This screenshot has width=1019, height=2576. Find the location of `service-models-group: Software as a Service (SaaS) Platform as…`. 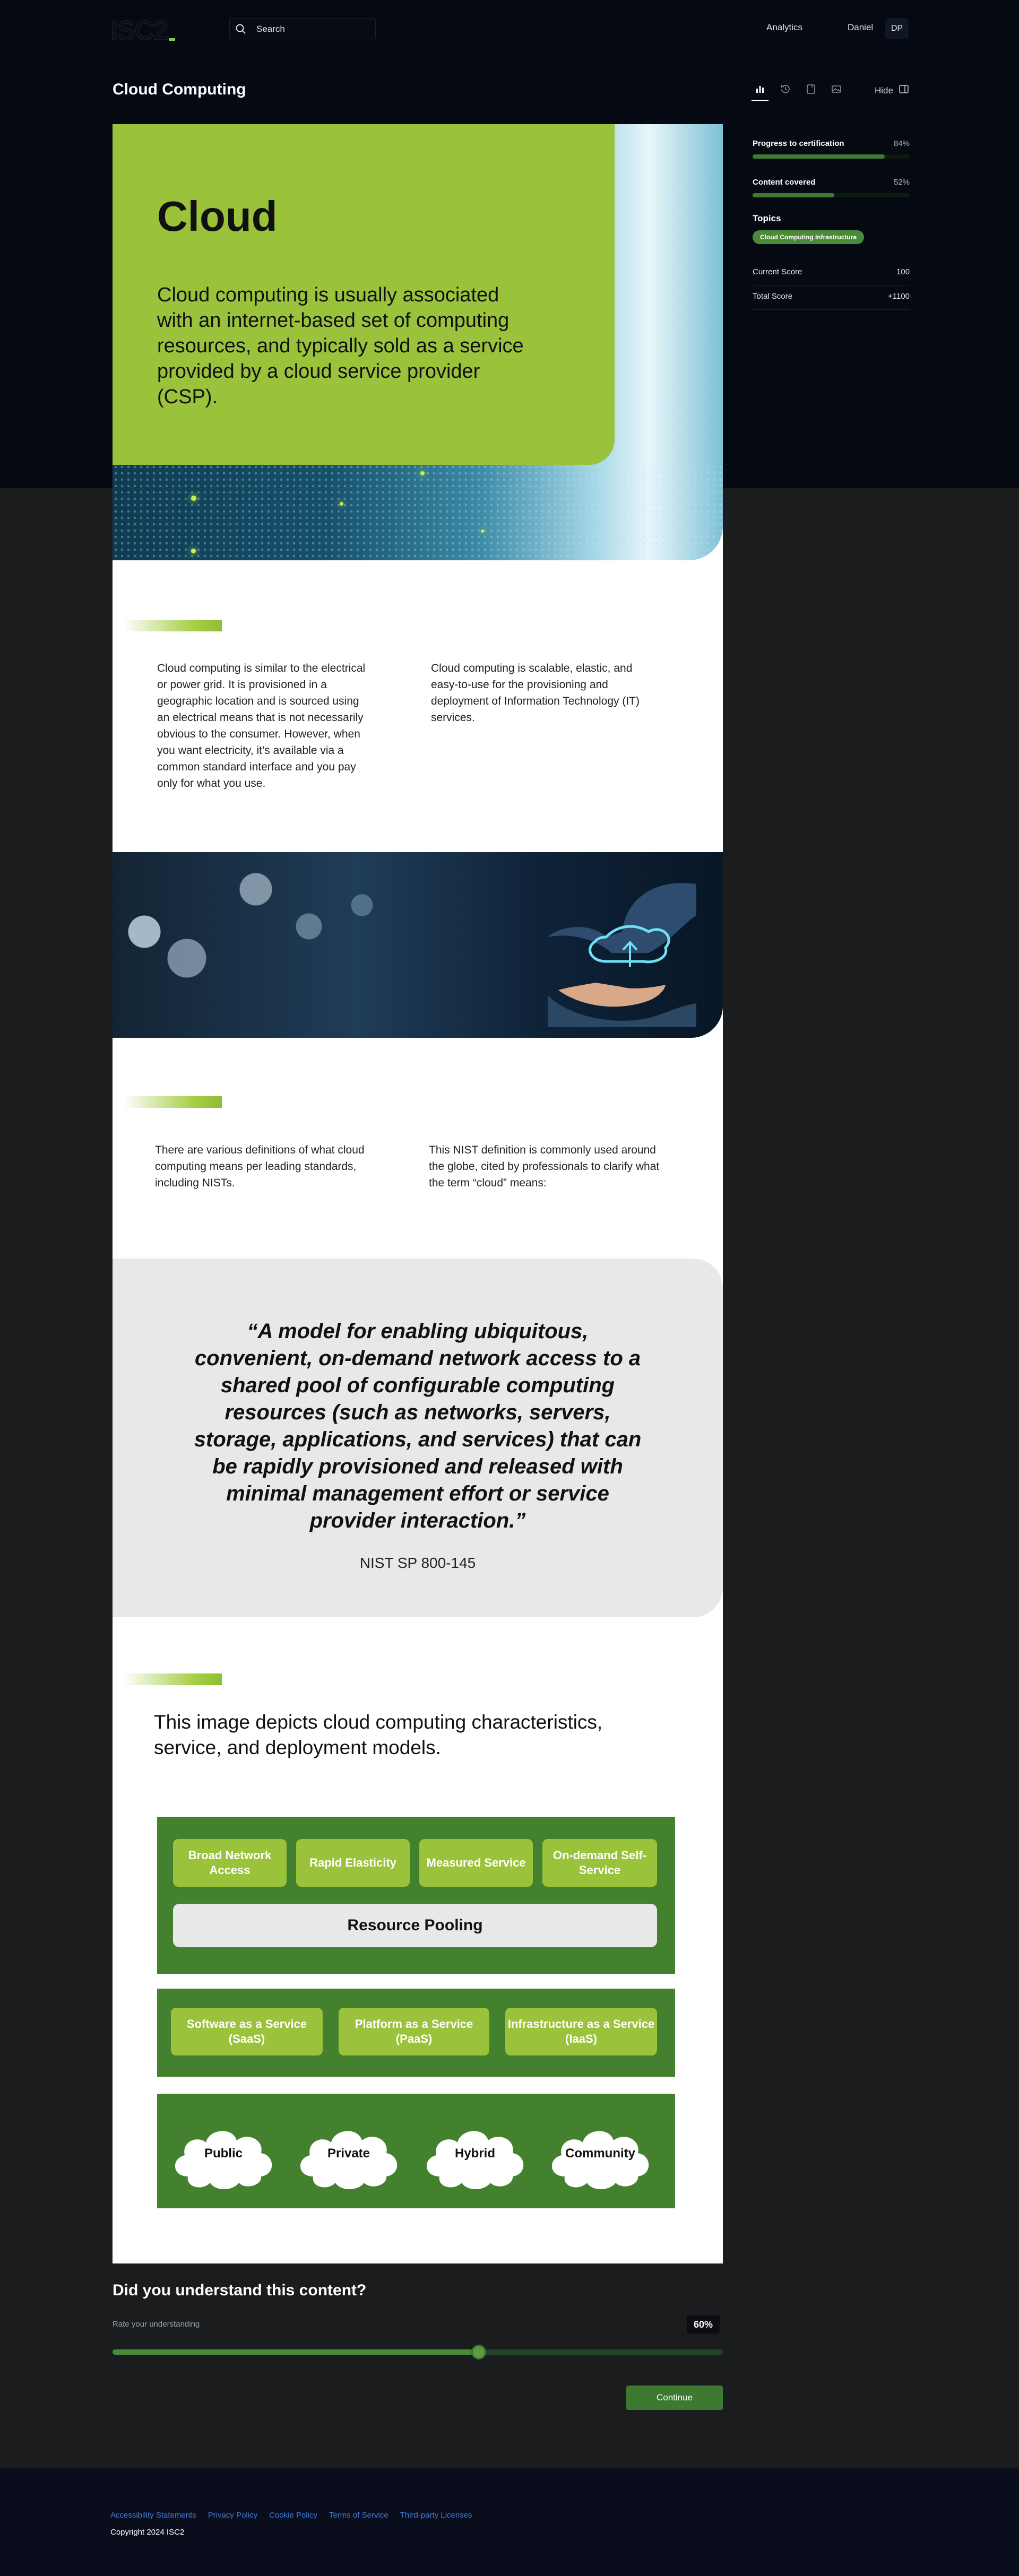

service-models-group: Software as a Service (SaaS) Platform as… is located at coordinates (416, 2033).